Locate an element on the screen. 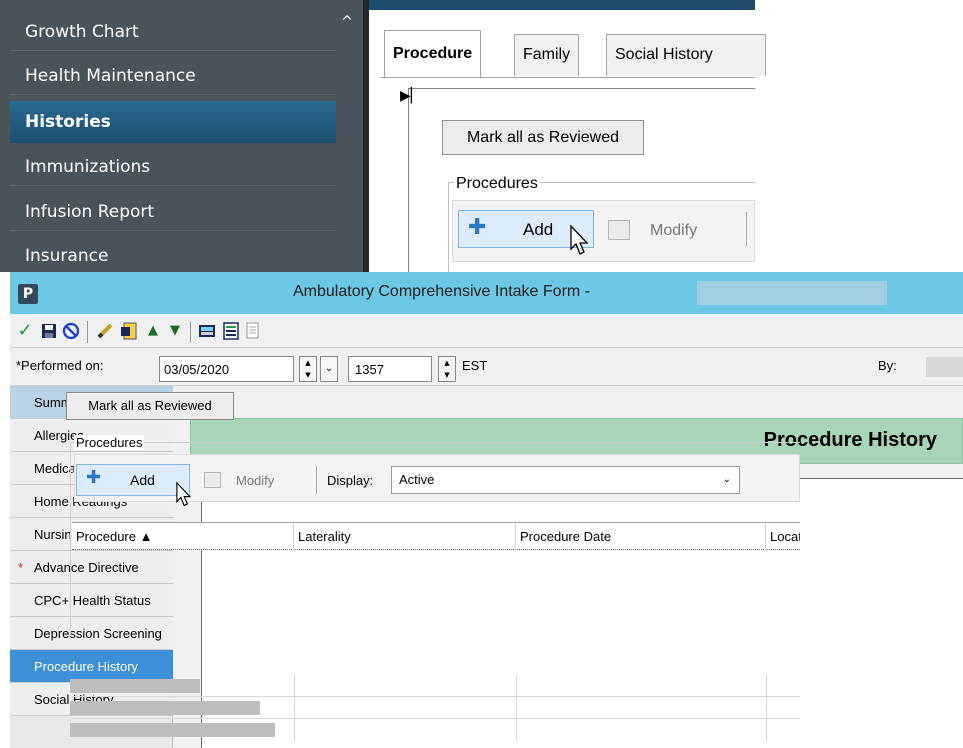  column-header-location: Location is located at coordinates (783, 537).